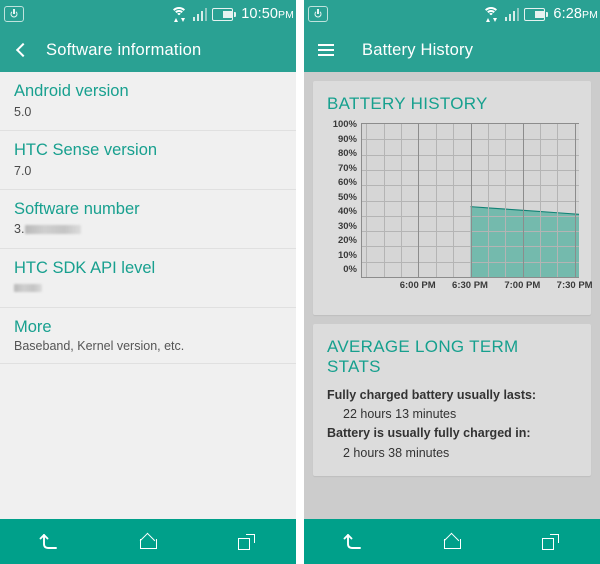 The height and width of the screenshot is (564, 600). Describe the element at coordinates (347, 241) in the screenshot. I see `y-tick-label: 20%` at that location.